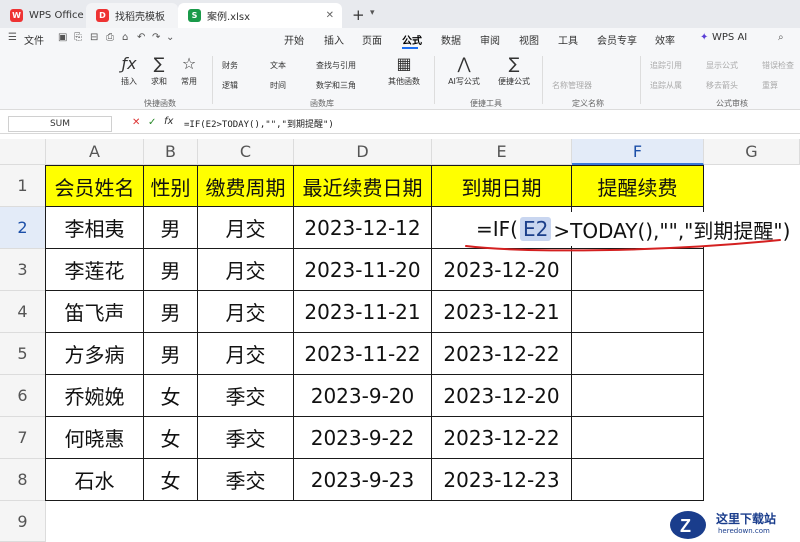  Describe the element at coordinates (722, 85) in the screenshot. I see `remove-arrows-button: 移去箭头` at that location.